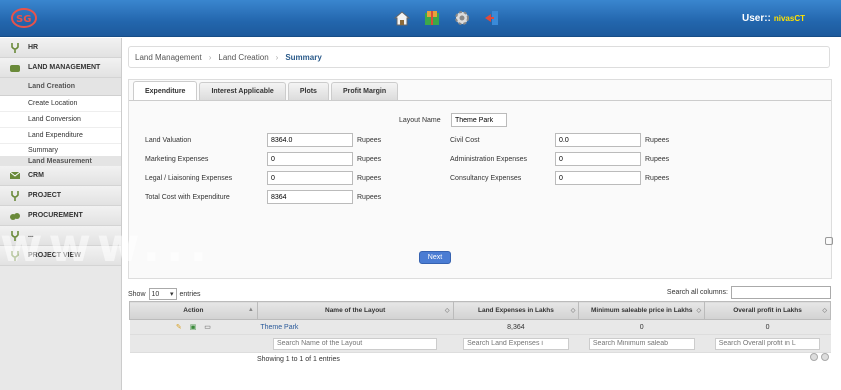 The height and width of the screenshot is (390, 841). I want to click on entries-select: 10 ▾, so click(162, 294).